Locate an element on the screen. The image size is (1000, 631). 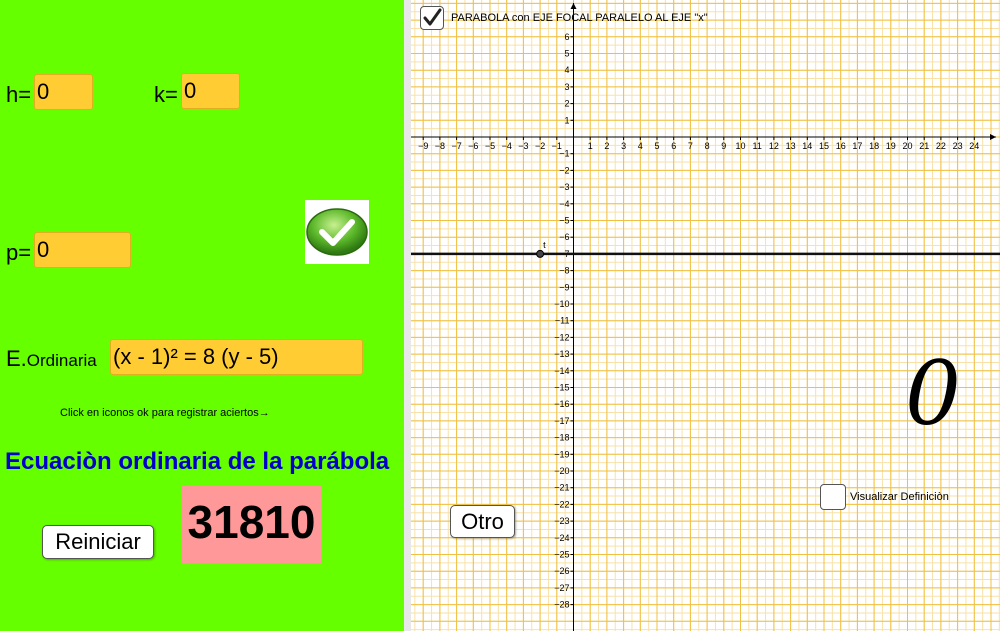
y-tick-label: 4 is located at coordinates (566, 70).